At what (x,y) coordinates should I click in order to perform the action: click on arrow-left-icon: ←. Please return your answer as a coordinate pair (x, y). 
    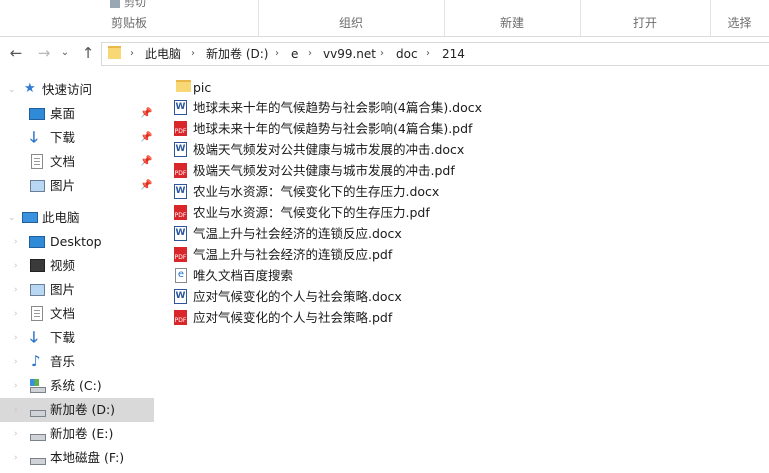
    Looking at the image, I should click on (16, 53).